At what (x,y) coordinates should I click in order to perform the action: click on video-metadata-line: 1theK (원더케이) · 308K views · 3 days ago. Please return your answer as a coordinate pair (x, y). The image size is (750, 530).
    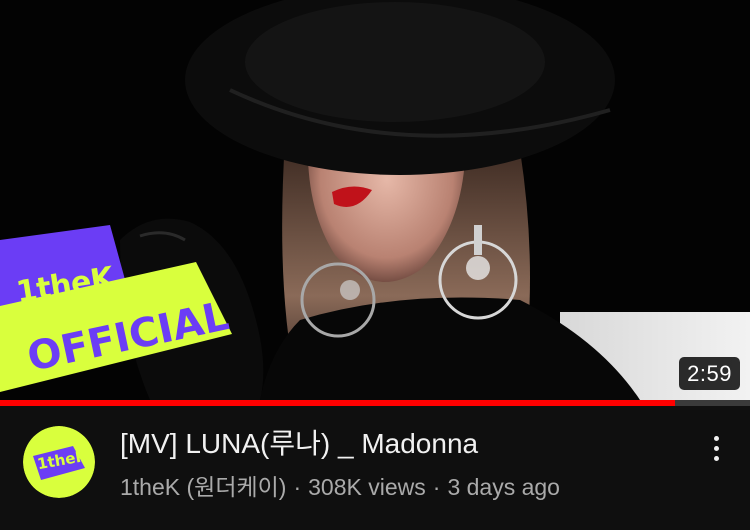
    Looking at the image, I should click on (340, 485).